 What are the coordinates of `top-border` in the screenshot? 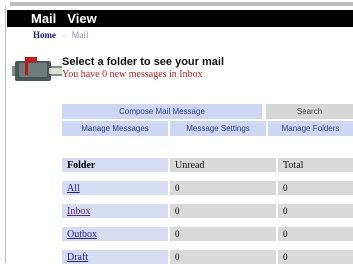 It's located at (181, 4).